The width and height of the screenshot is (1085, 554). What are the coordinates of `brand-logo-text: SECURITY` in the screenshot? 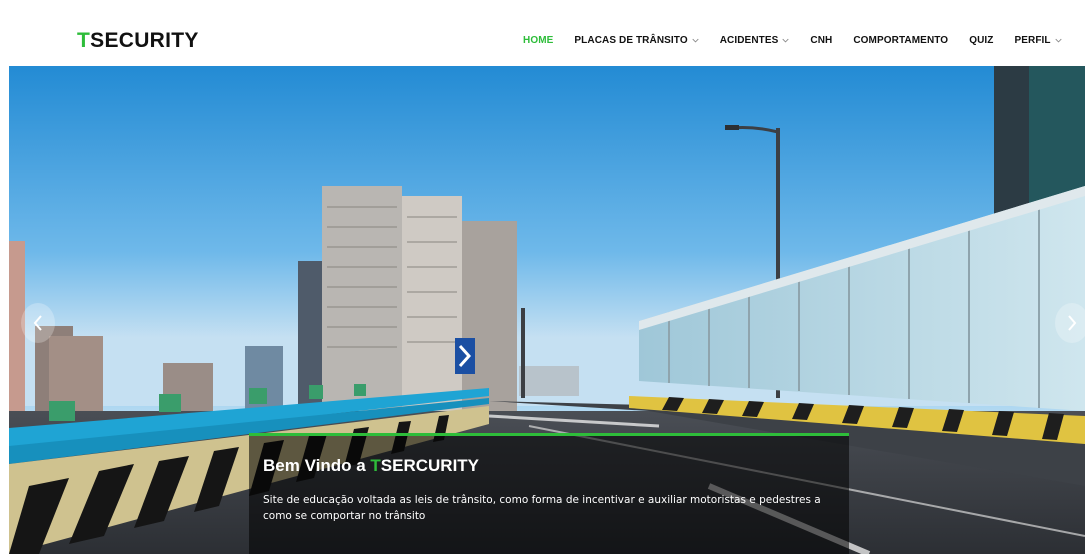 It's located at (144, 40).